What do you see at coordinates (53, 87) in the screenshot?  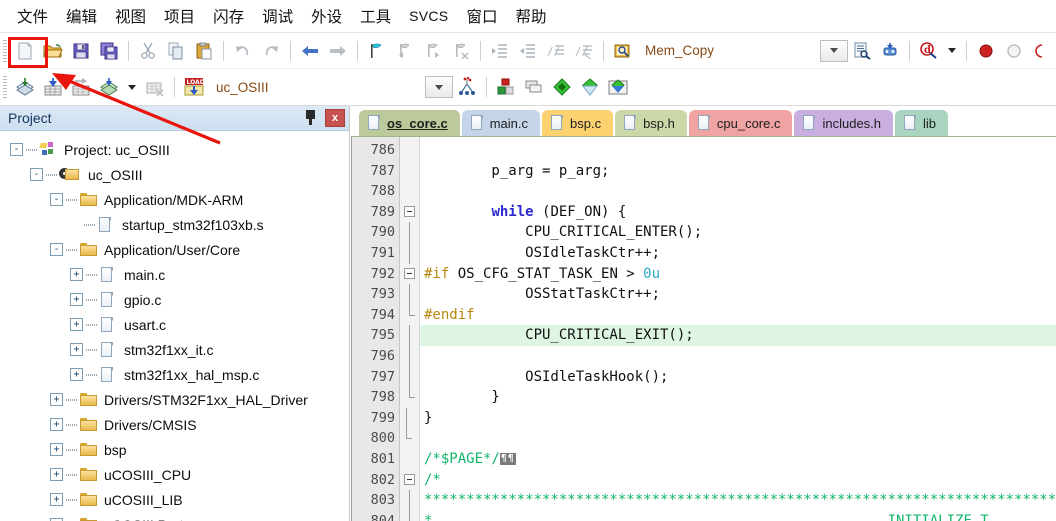 I see `build-button` at bounding box center [53, 87].